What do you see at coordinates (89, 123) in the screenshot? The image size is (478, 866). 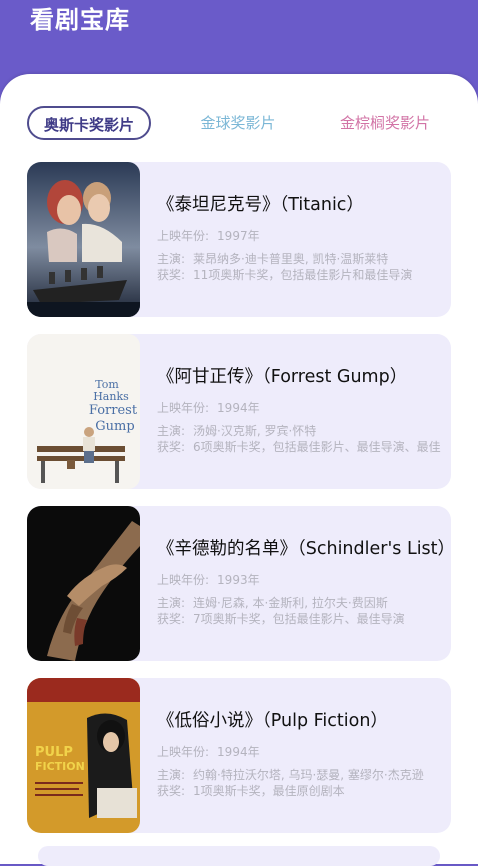 I see `tab-oscar: 奥斯卡奖影片` at bounding box center [89, 123].